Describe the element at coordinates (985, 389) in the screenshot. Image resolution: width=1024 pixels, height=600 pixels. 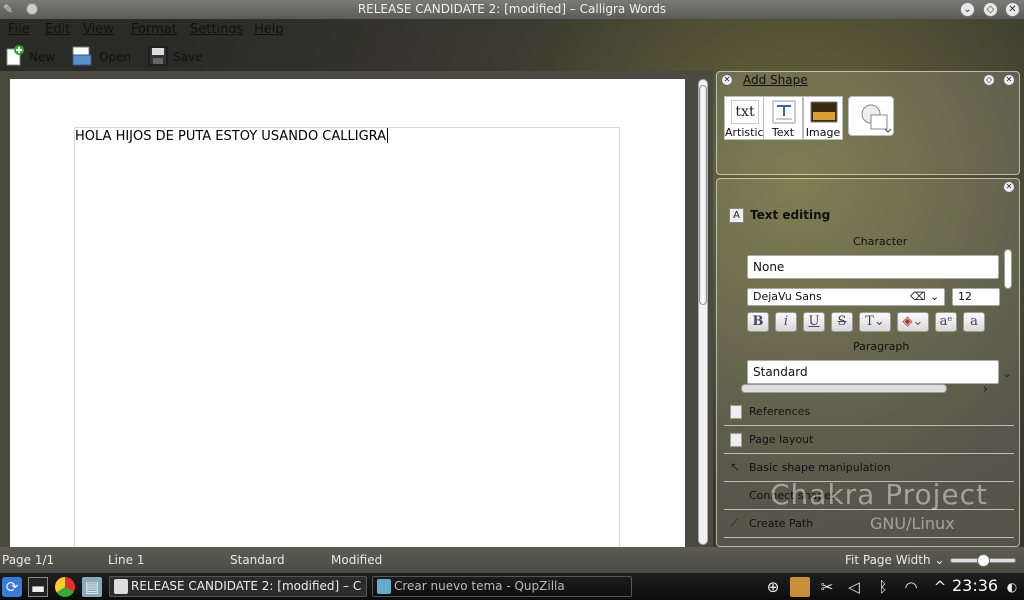
I see `scroll-right-arrow-icon: ›` at that location.